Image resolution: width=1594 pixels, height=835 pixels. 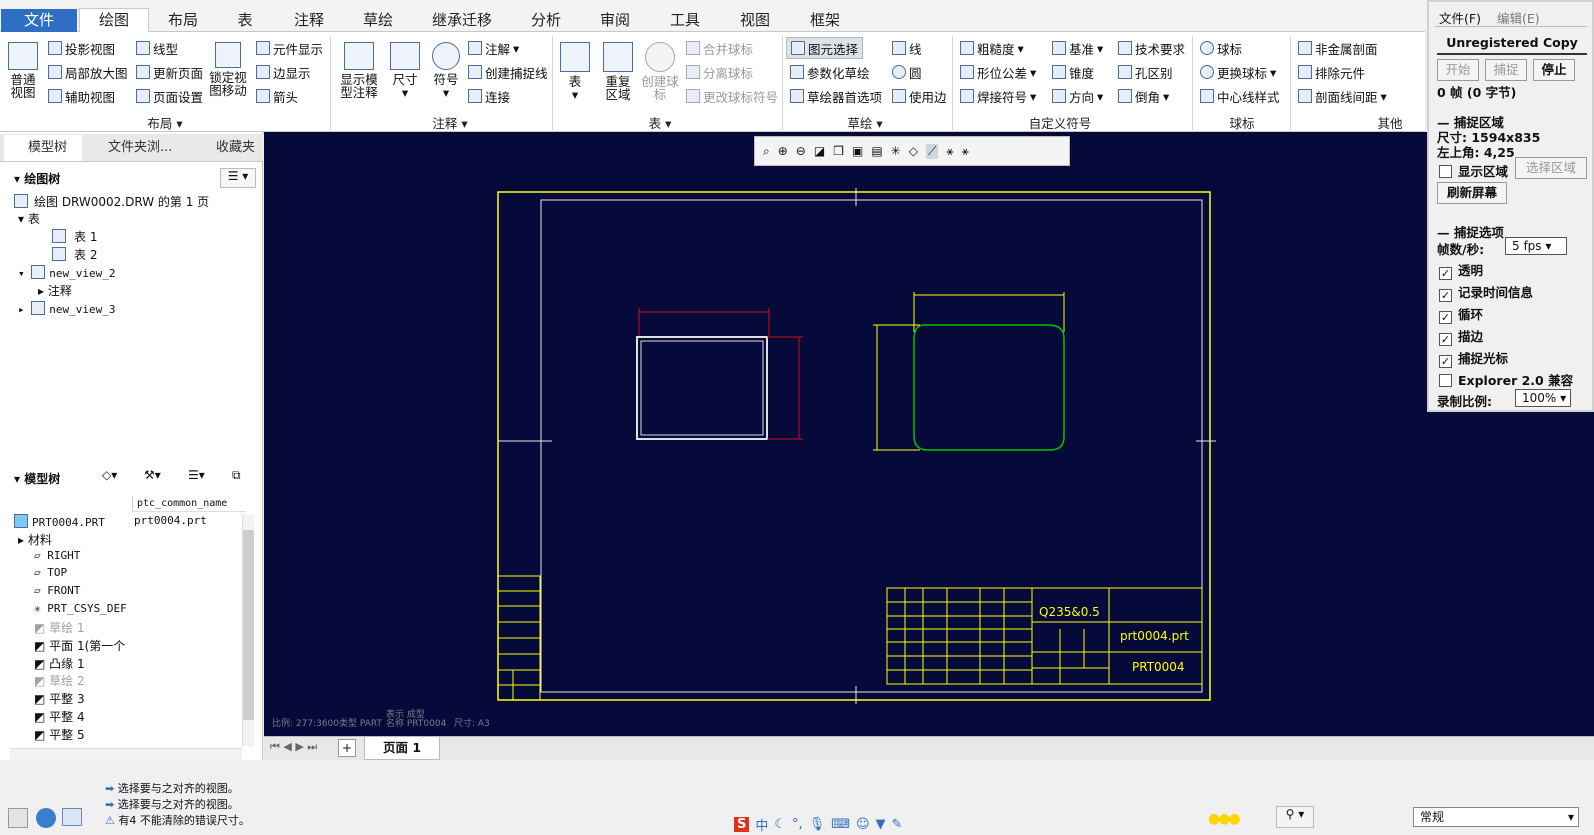 What do you see at coordinates (834, 824) in the screenshot?
I see `ime-toolbar: S 中 ☾ °, 🎙 ⌨ ☺ ▼ ✎` at bounding box center [834, 824].